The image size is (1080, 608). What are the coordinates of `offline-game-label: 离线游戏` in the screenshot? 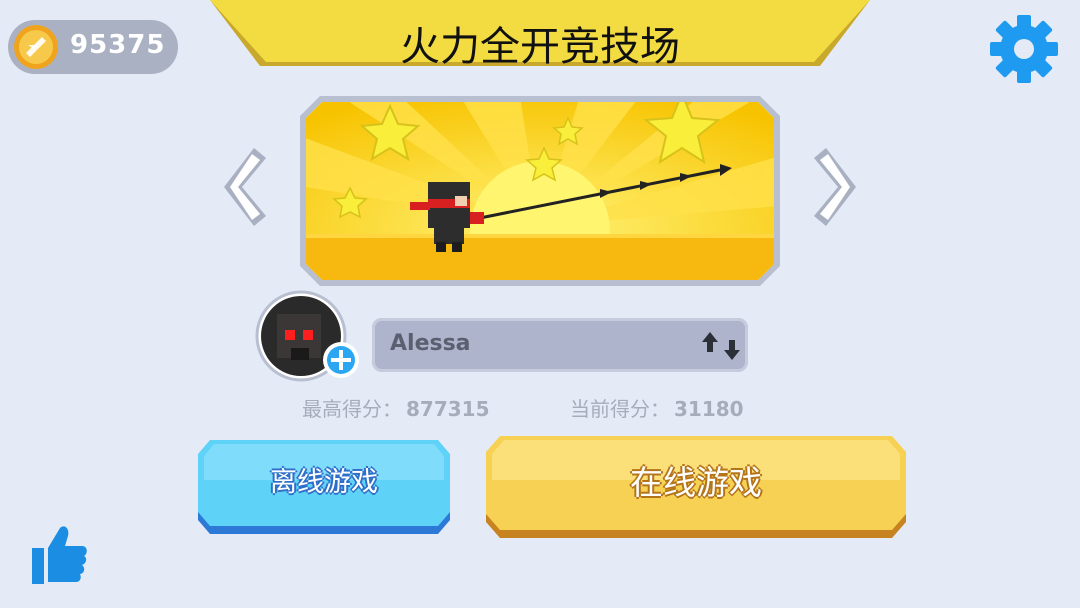 It's located at (324, 482).